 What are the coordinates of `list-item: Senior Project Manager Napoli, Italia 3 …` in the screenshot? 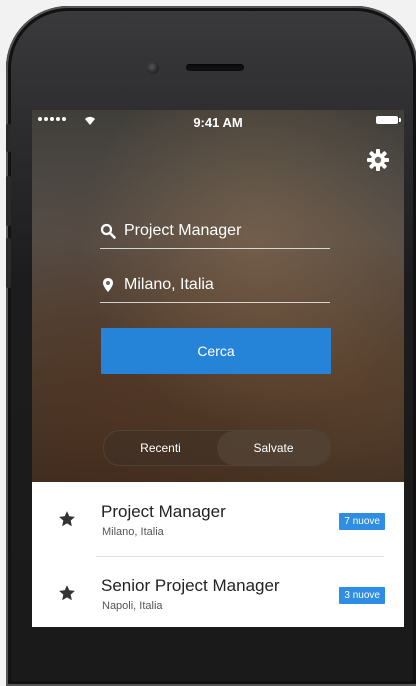 It's located at (218, 591).